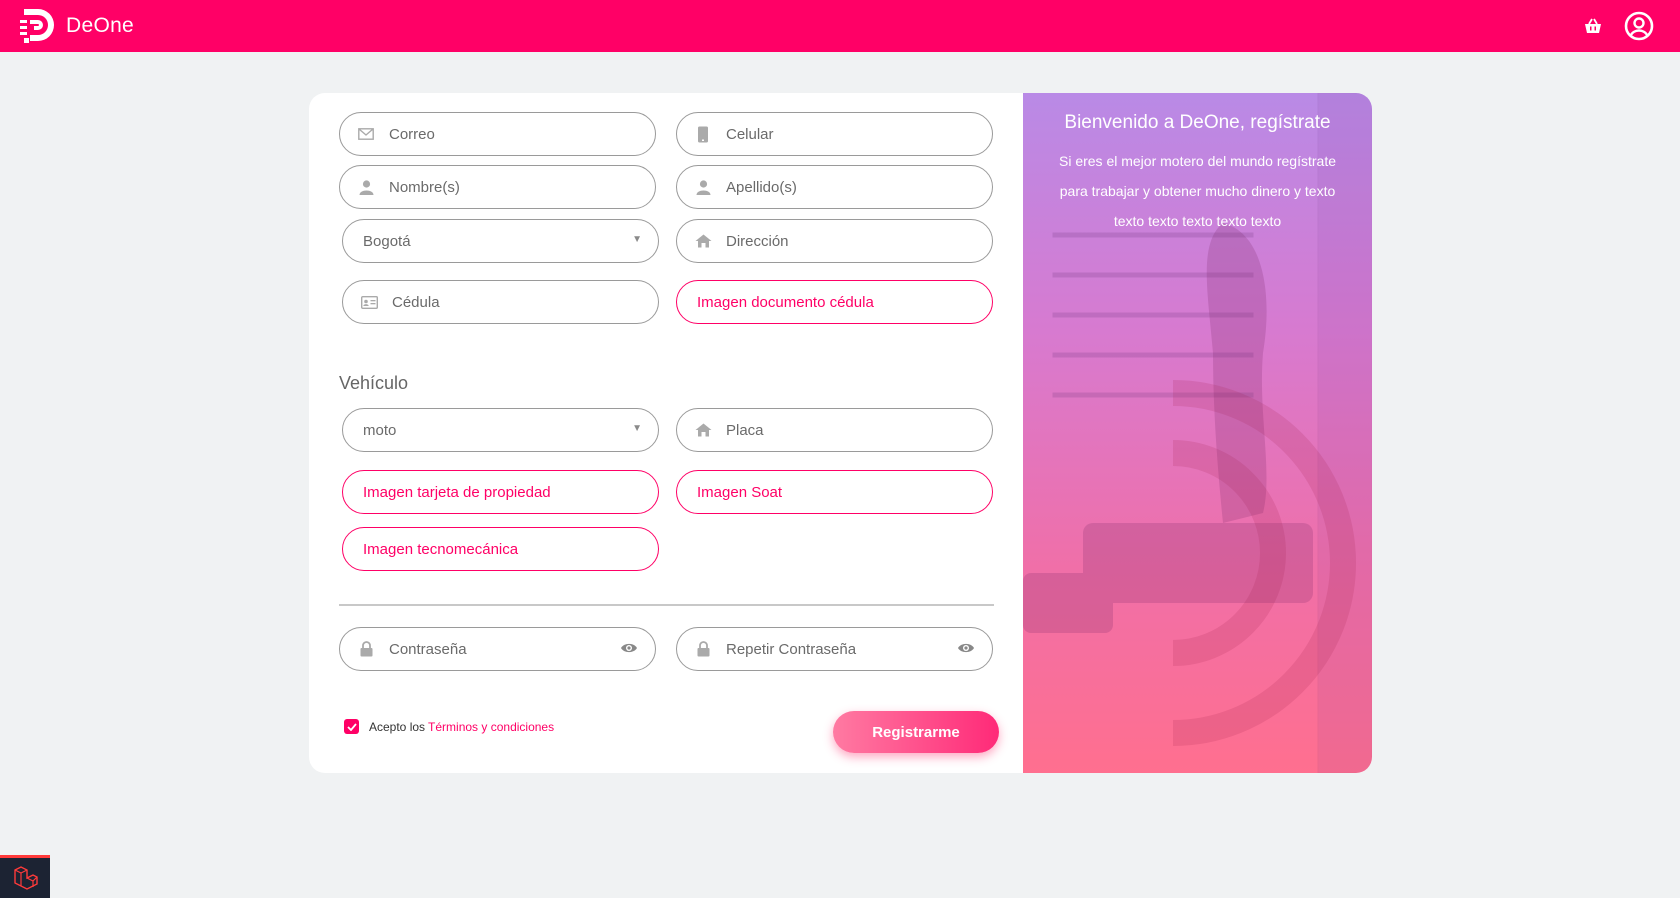  Describe the element at coordinates (380, 430) in the screenshot. I see `vehicle-type-selected-value: moto` at that location.